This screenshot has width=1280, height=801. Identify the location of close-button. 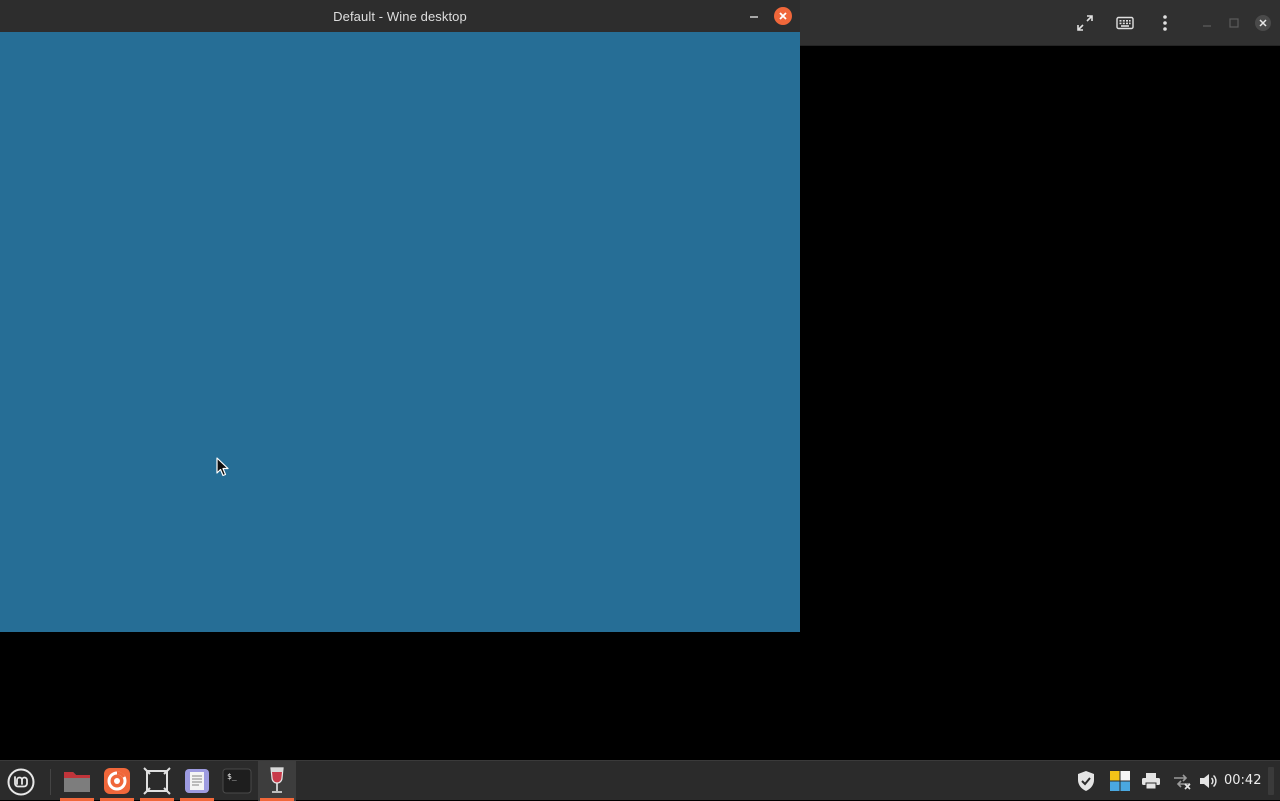
(783, 16).